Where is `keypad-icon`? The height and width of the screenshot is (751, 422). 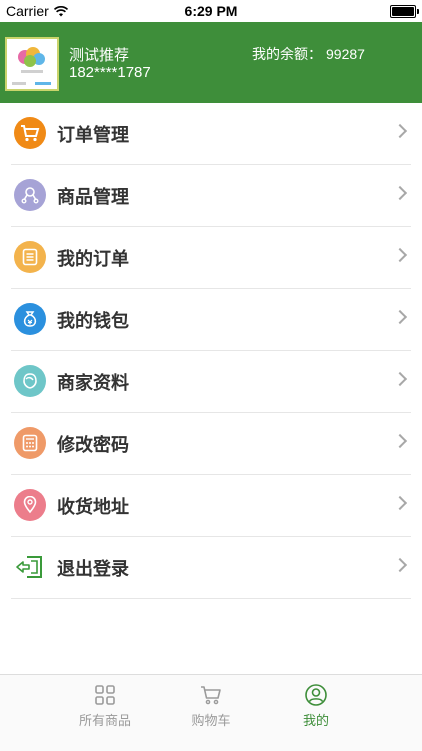 keypad-icon is located at coordinates (30, 443).